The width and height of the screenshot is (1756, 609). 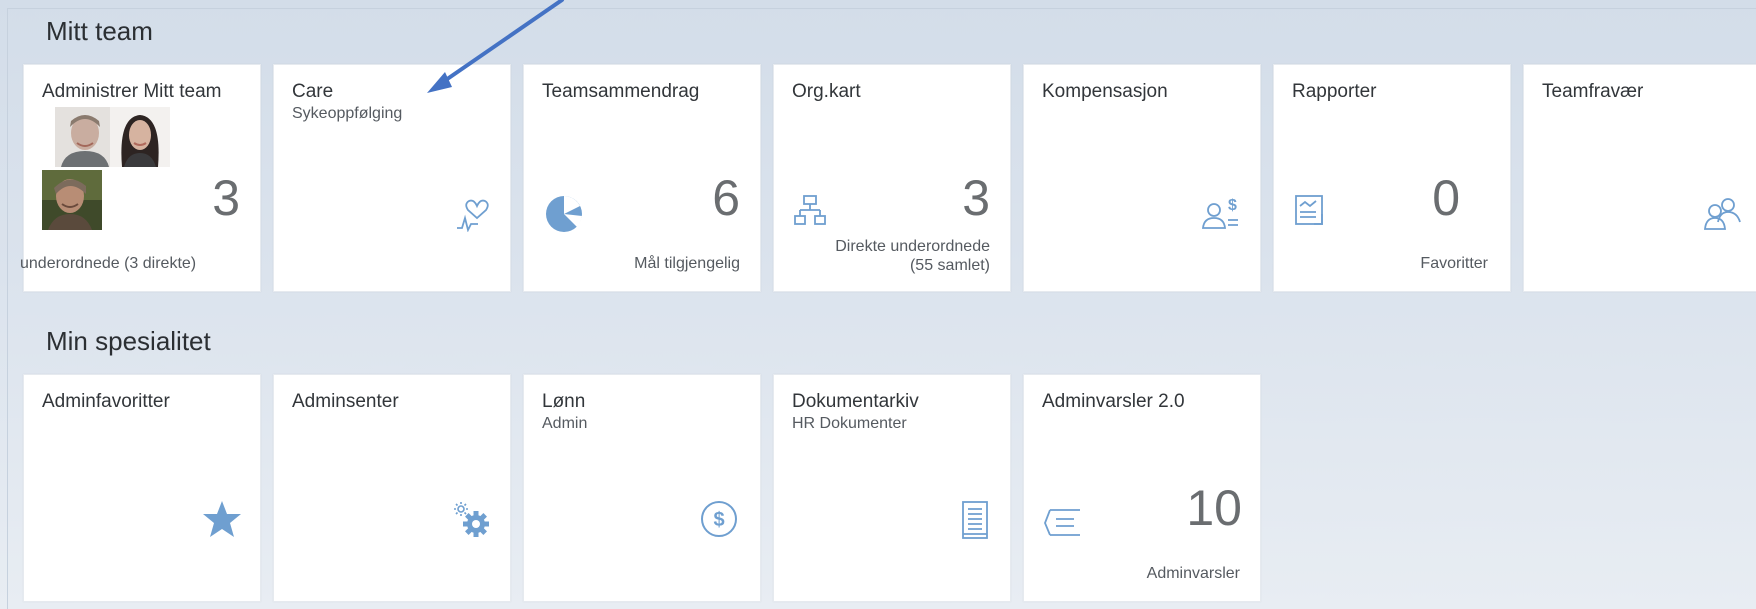 What do you see at coordinates (495, 46) in the screenshot?
I see `annotation-arrow` at bounding box center [495, 46].